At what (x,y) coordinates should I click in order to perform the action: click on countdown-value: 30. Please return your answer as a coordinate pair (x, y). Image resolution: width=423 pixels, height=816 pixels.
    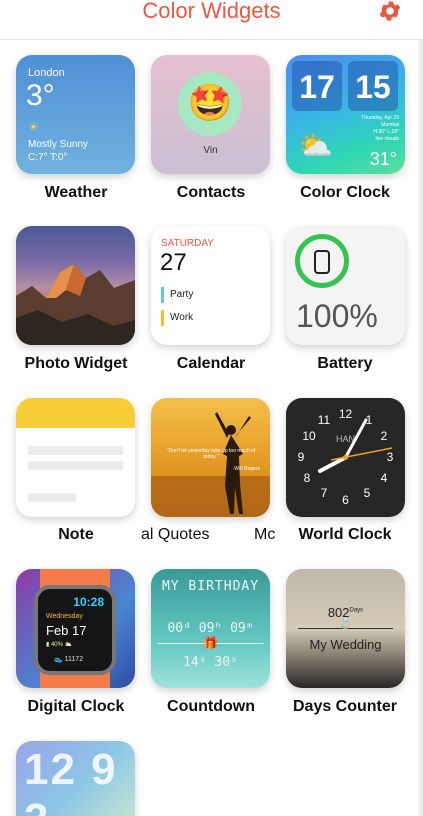
    Looking at the image, I should click on (222, 662).